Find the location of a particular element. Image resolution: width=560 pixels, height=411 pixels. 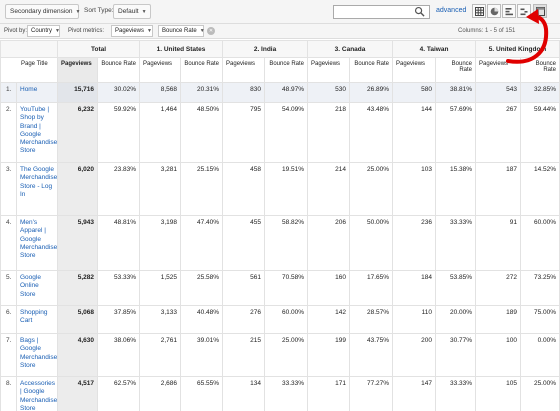

secondary-dimension-dropdown: Secondary dimension ▼ is located at coordinates (42, 11).